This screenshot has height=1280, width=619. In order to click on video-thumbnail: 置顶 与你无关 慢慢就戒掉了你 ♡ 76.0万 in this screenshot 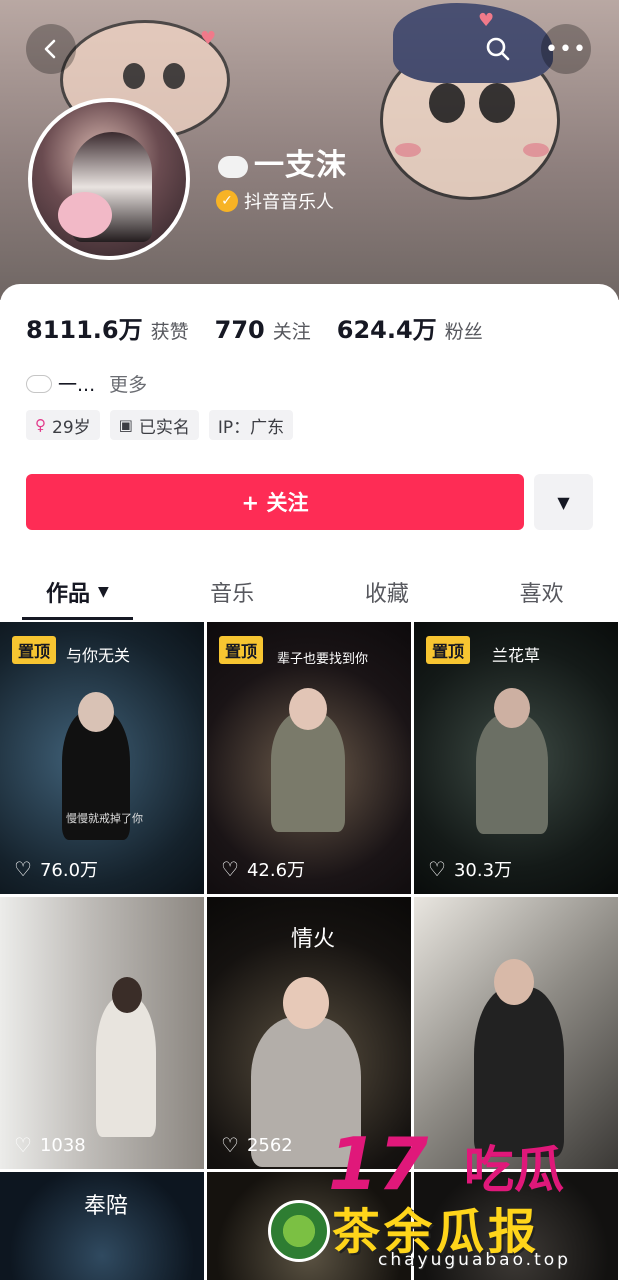, I will do `click(102, 758)`.